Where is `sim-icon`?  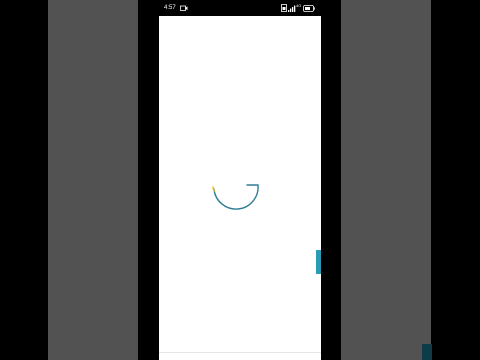
sim-icon is located at coordinates (284, 8).